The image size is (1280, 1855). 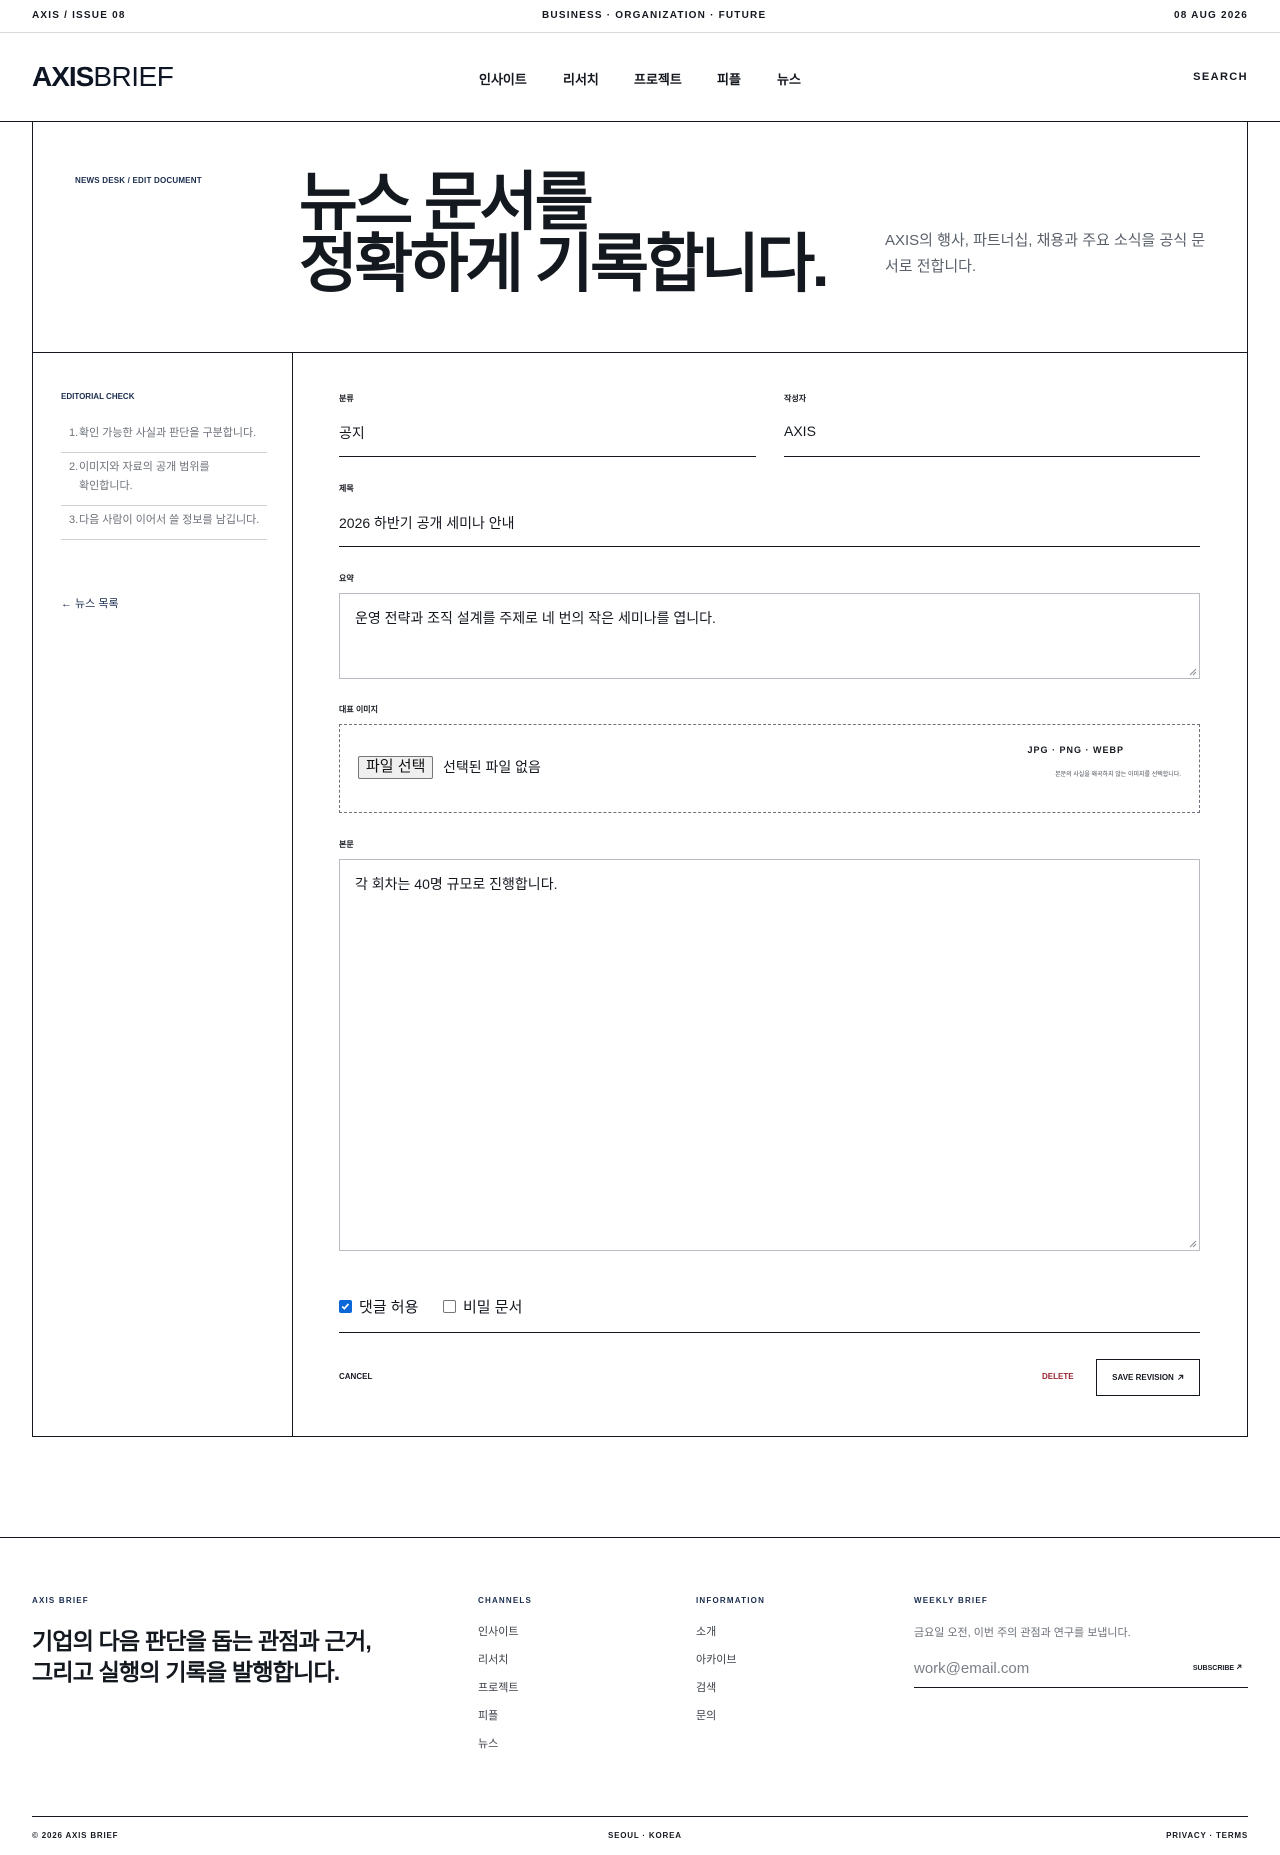 What do you see at coordinates (449, 1306) in the screenshot?
I see `checkbox-unchecked-icon` at bounding box center [449, 1306].